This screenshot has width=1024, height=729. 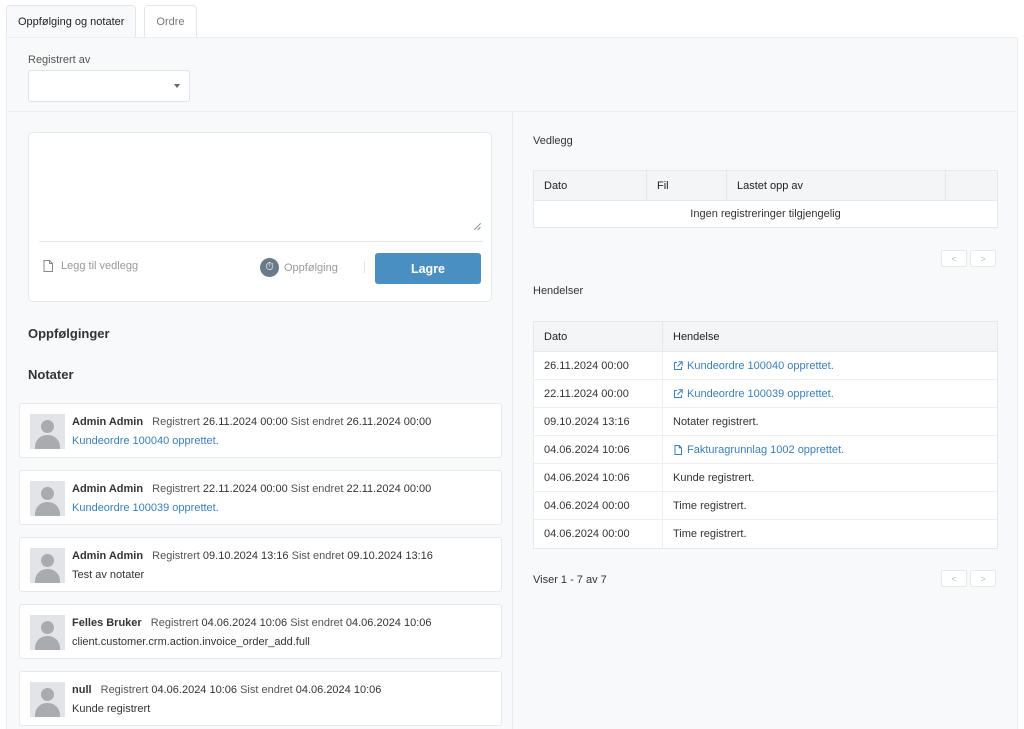 I want to click on note-changed-date: 22.11.2024 00:00, so click(x=389, y=489).